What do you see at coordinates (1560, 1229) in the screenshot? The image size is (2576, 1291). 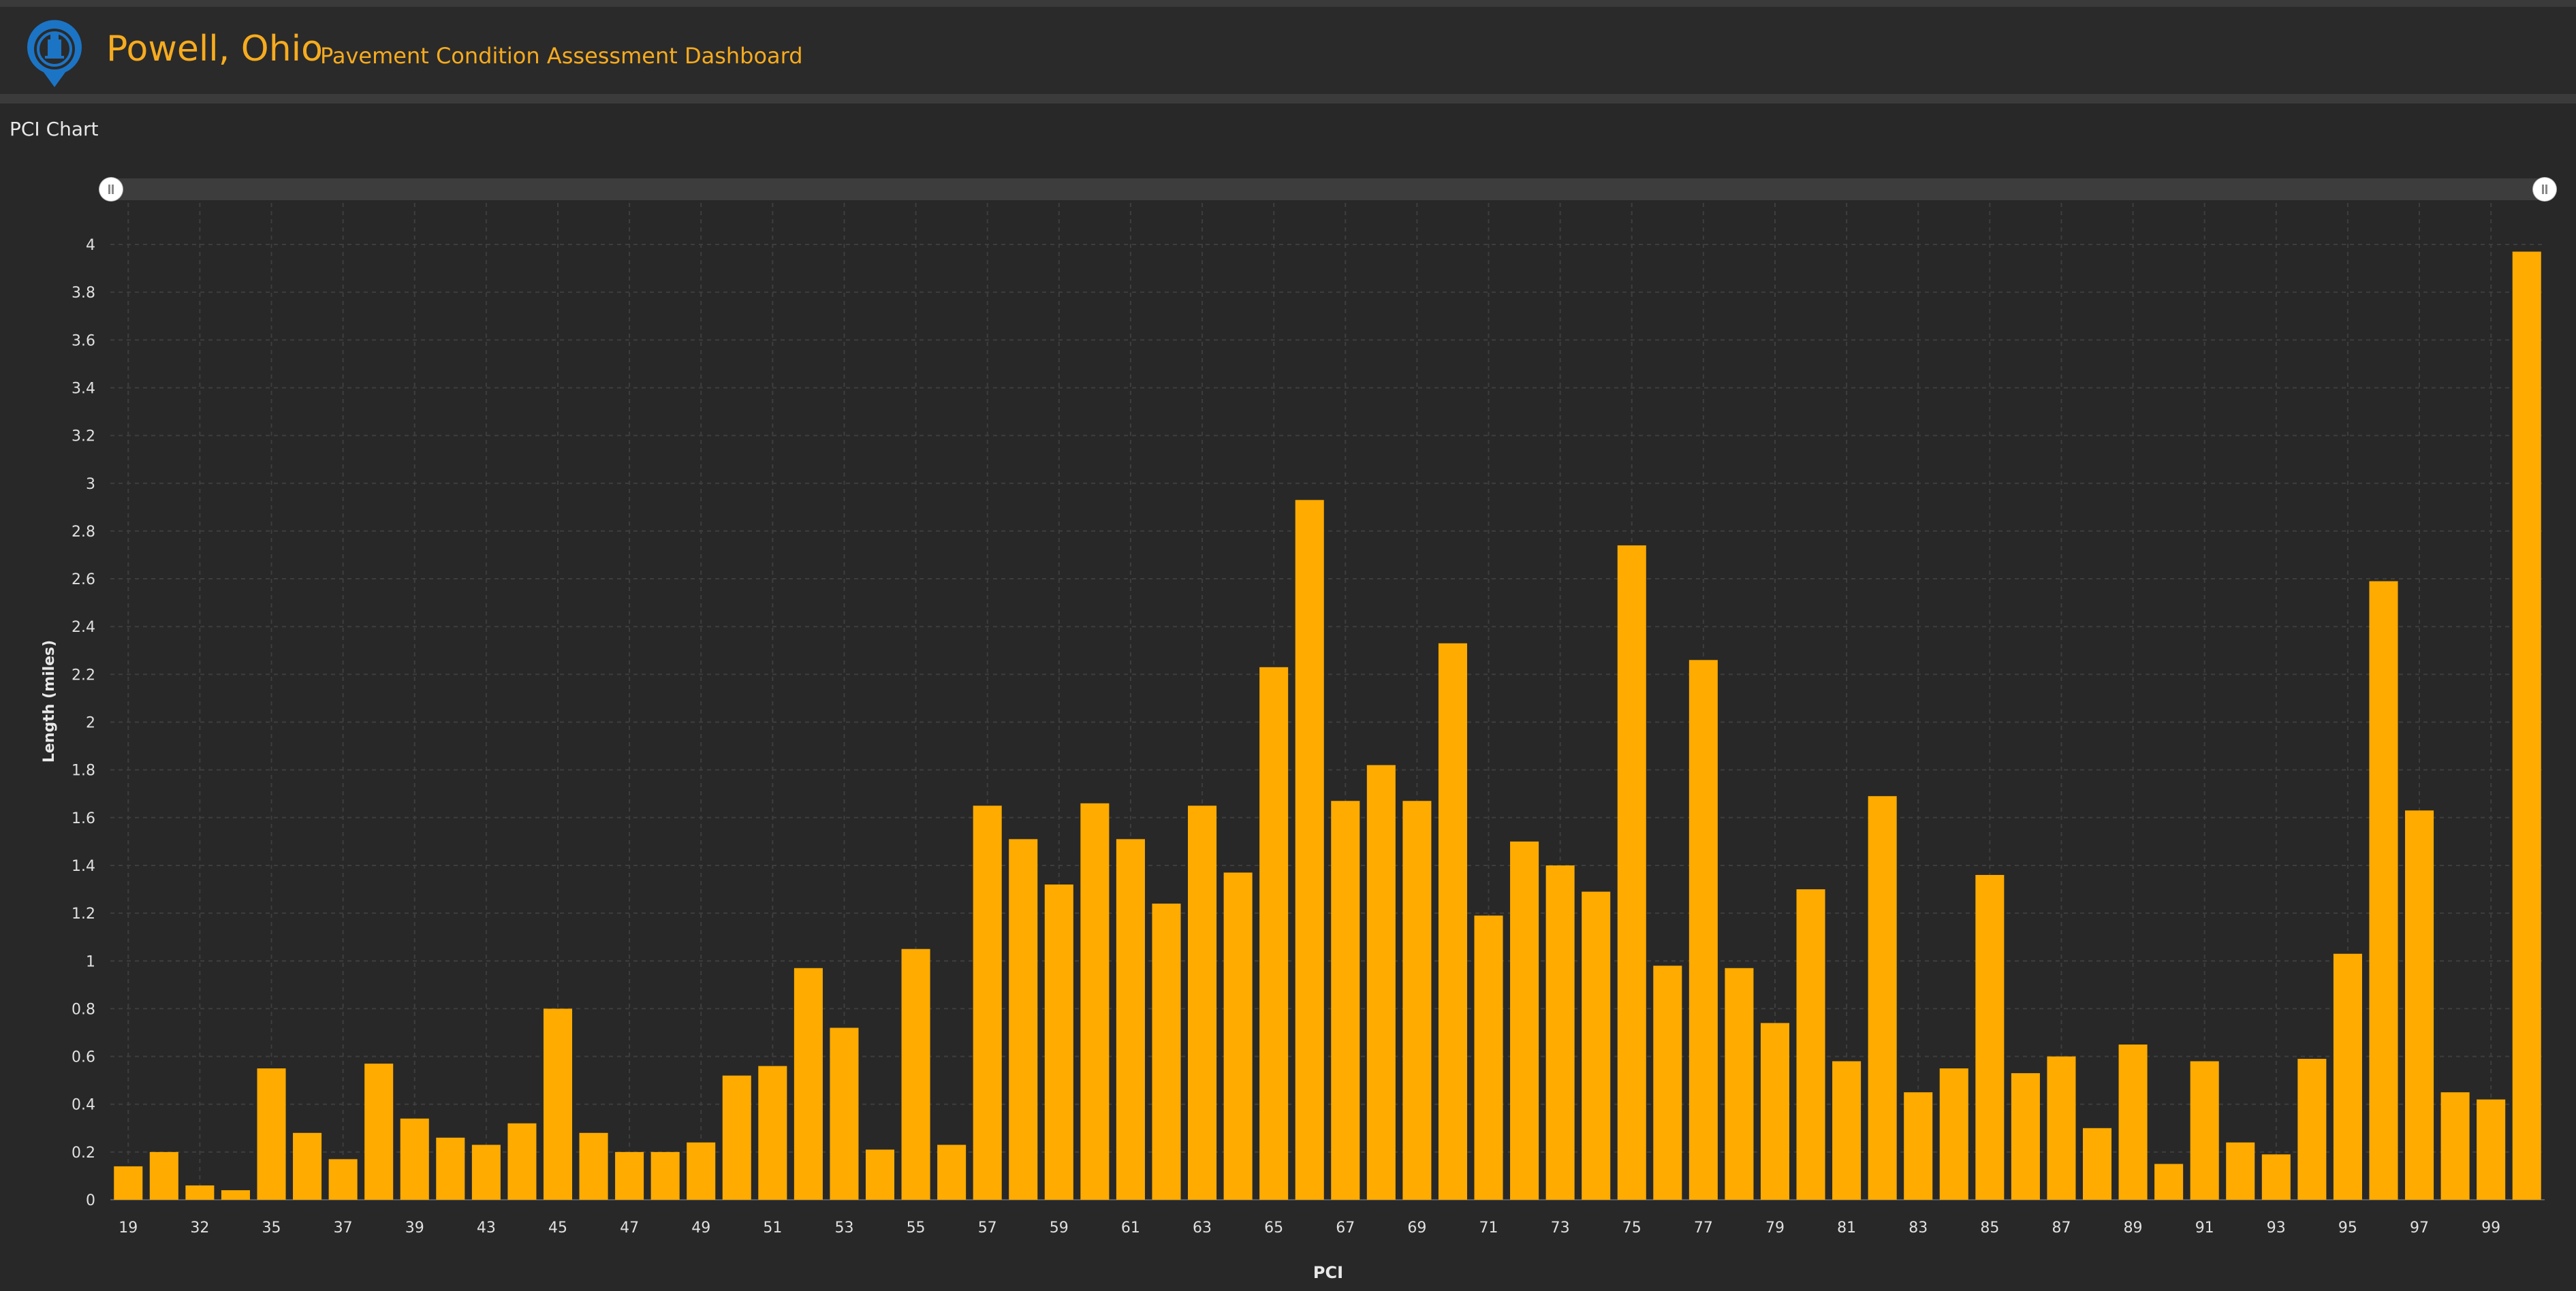 I see `x-tick-label: 73` at bounding box center [1560, 1229].